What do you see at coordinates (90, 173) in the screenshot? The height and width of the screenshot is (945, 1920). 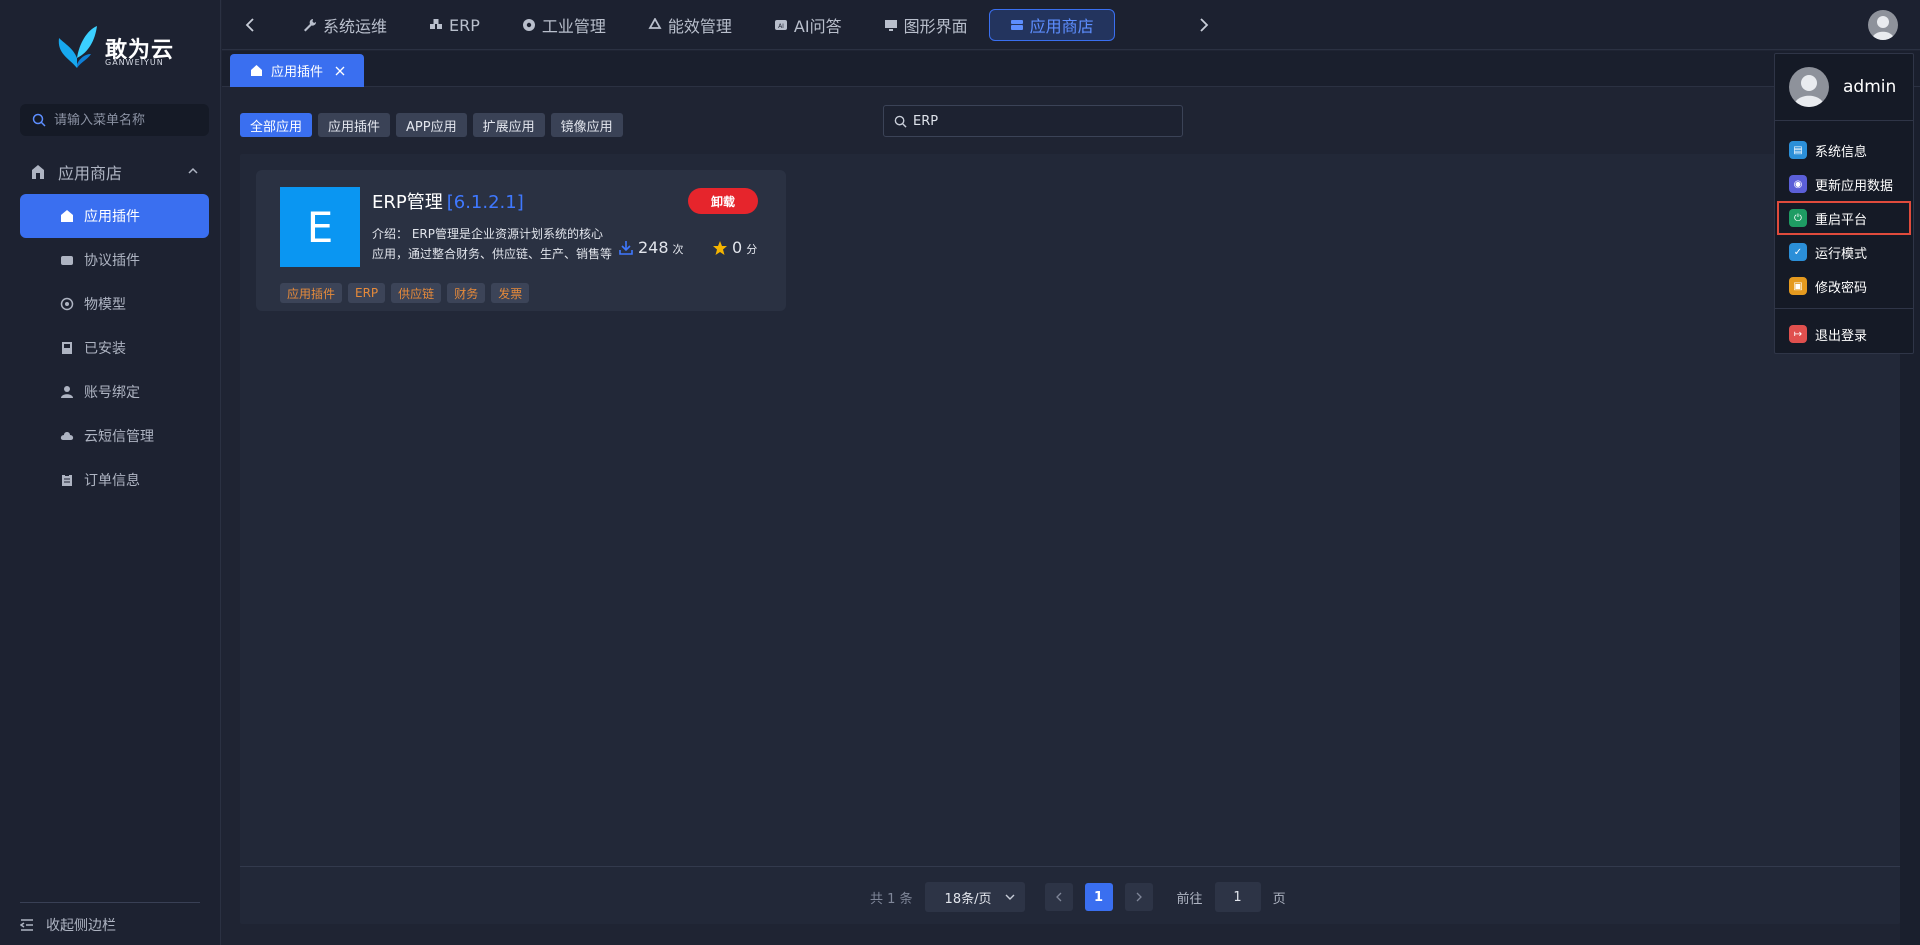 I see `menu-group-label: 应用商店` at bounding box center [90, 173].